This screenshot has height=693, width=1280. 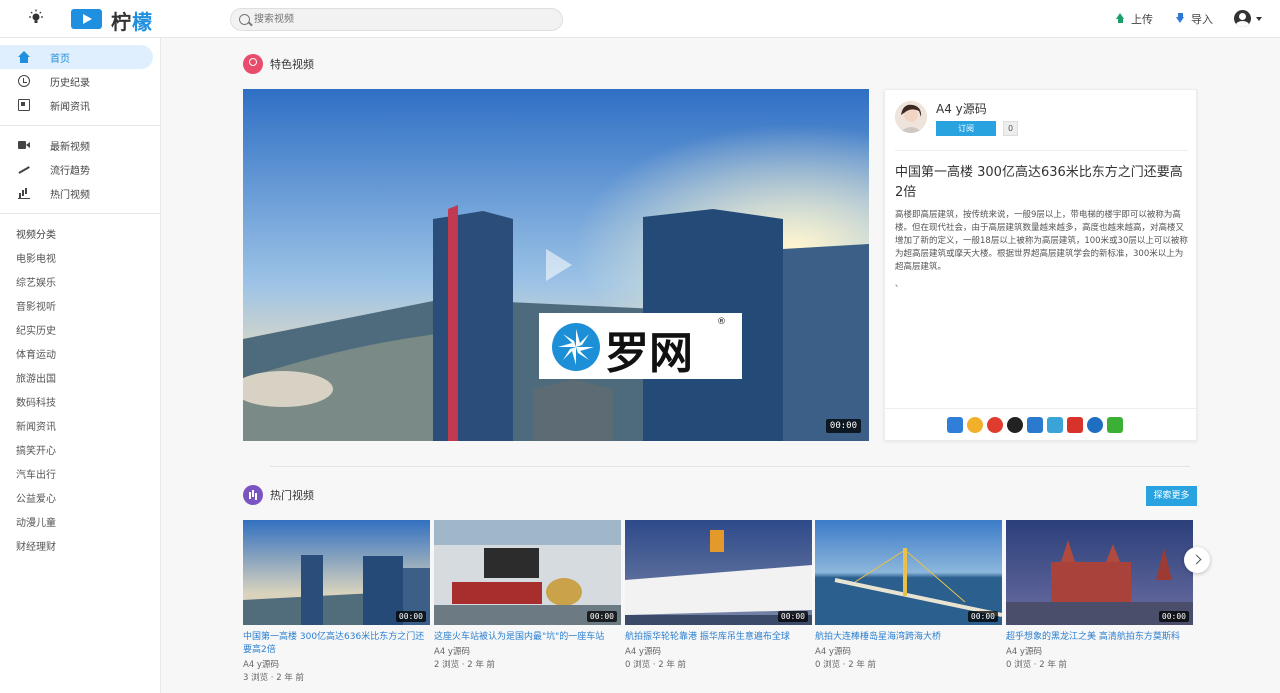 What do you see at coordinates (274, 678) in the screenshot?
I see `video-meta: 3 浏览 · 2 年 前` at bounding box center [274, 678].